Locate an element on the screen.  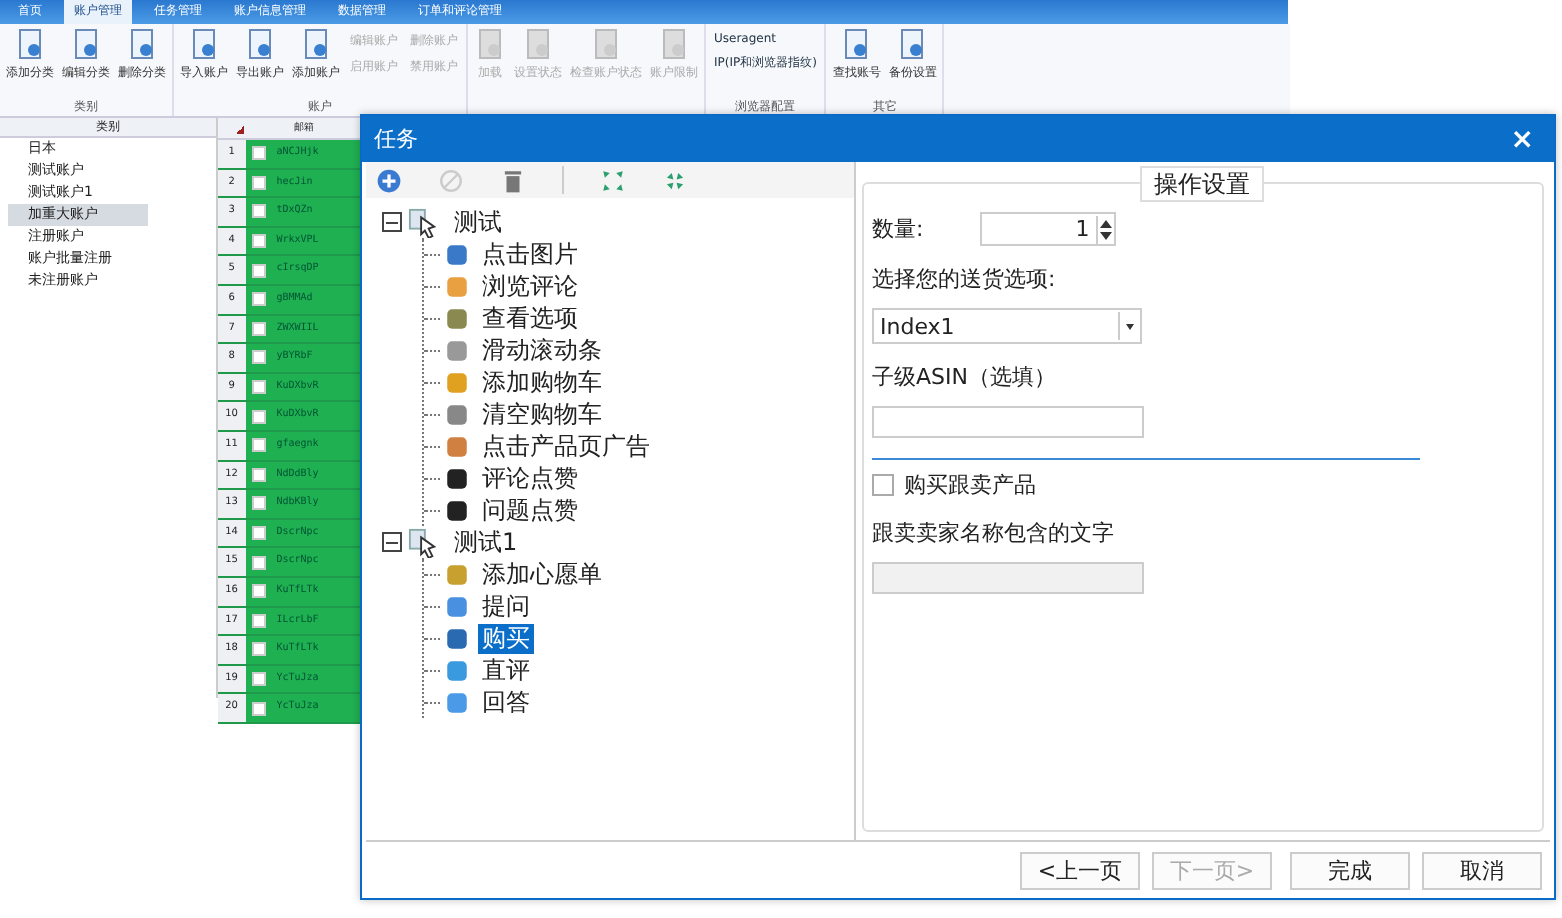
trash-icon is located at coordinates (513, 180).